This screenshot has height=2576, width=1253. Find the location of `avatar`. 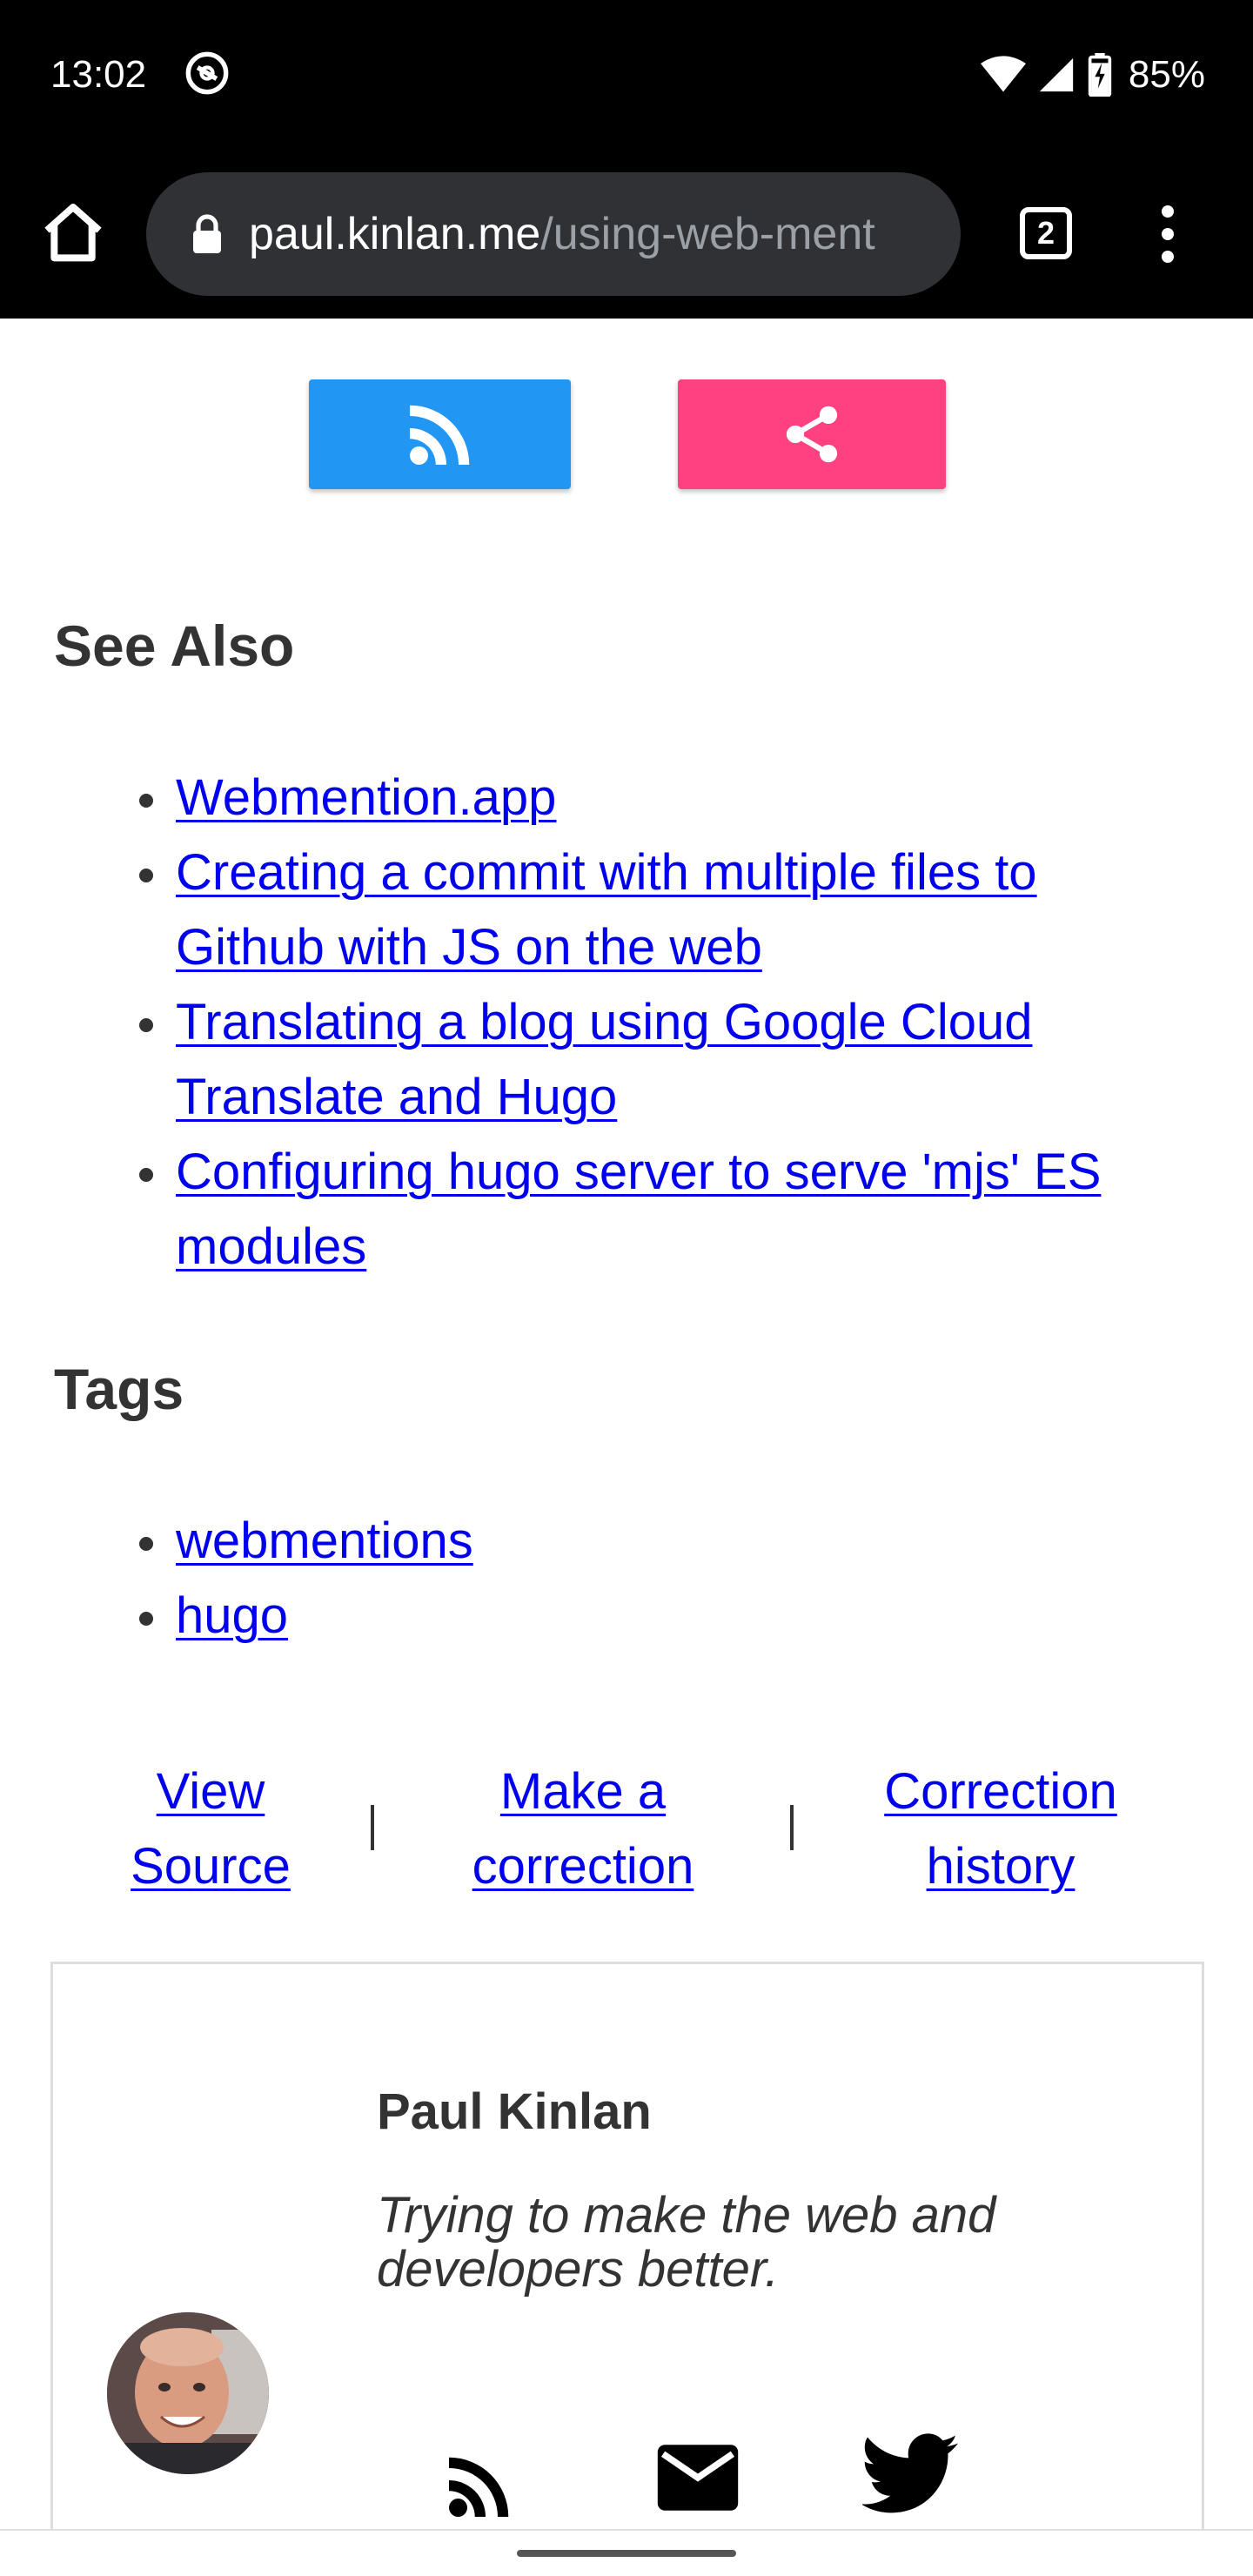

avatar is located at coordinates (188, 2393).